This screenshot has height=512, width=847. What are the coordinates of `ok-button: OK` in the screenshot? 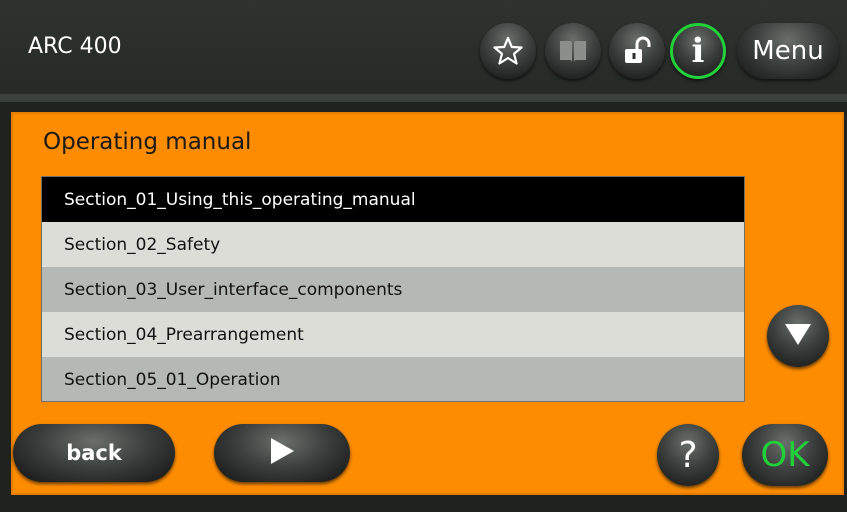 It's located at (785, 455).